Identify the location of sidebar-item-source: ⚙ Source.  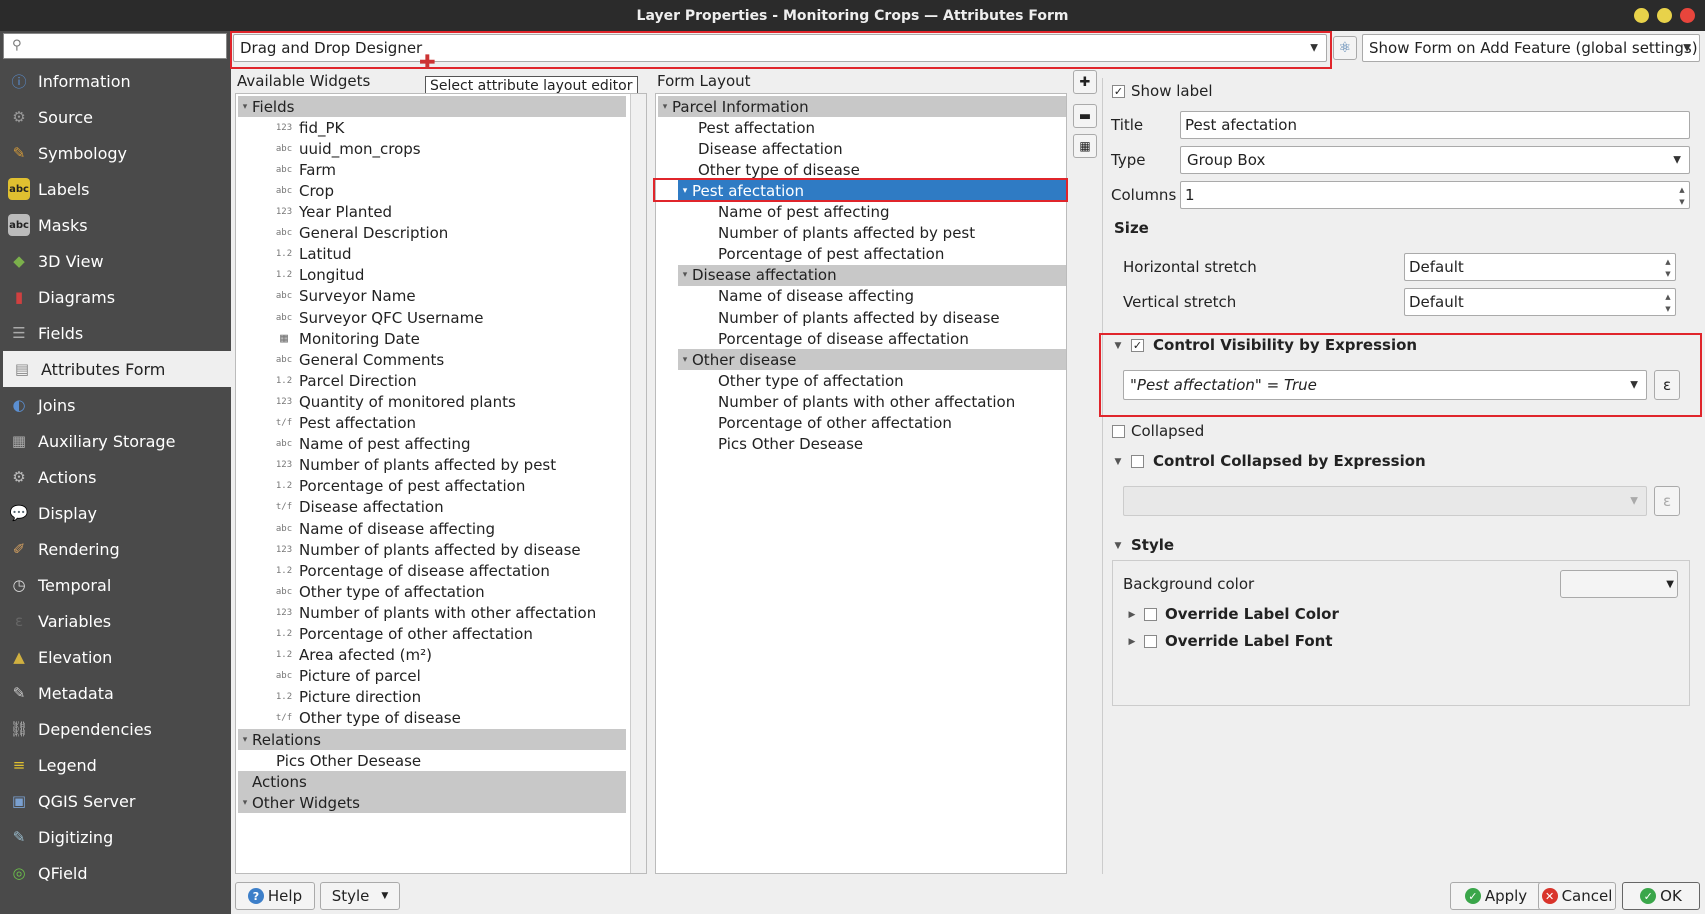
(115, 117).